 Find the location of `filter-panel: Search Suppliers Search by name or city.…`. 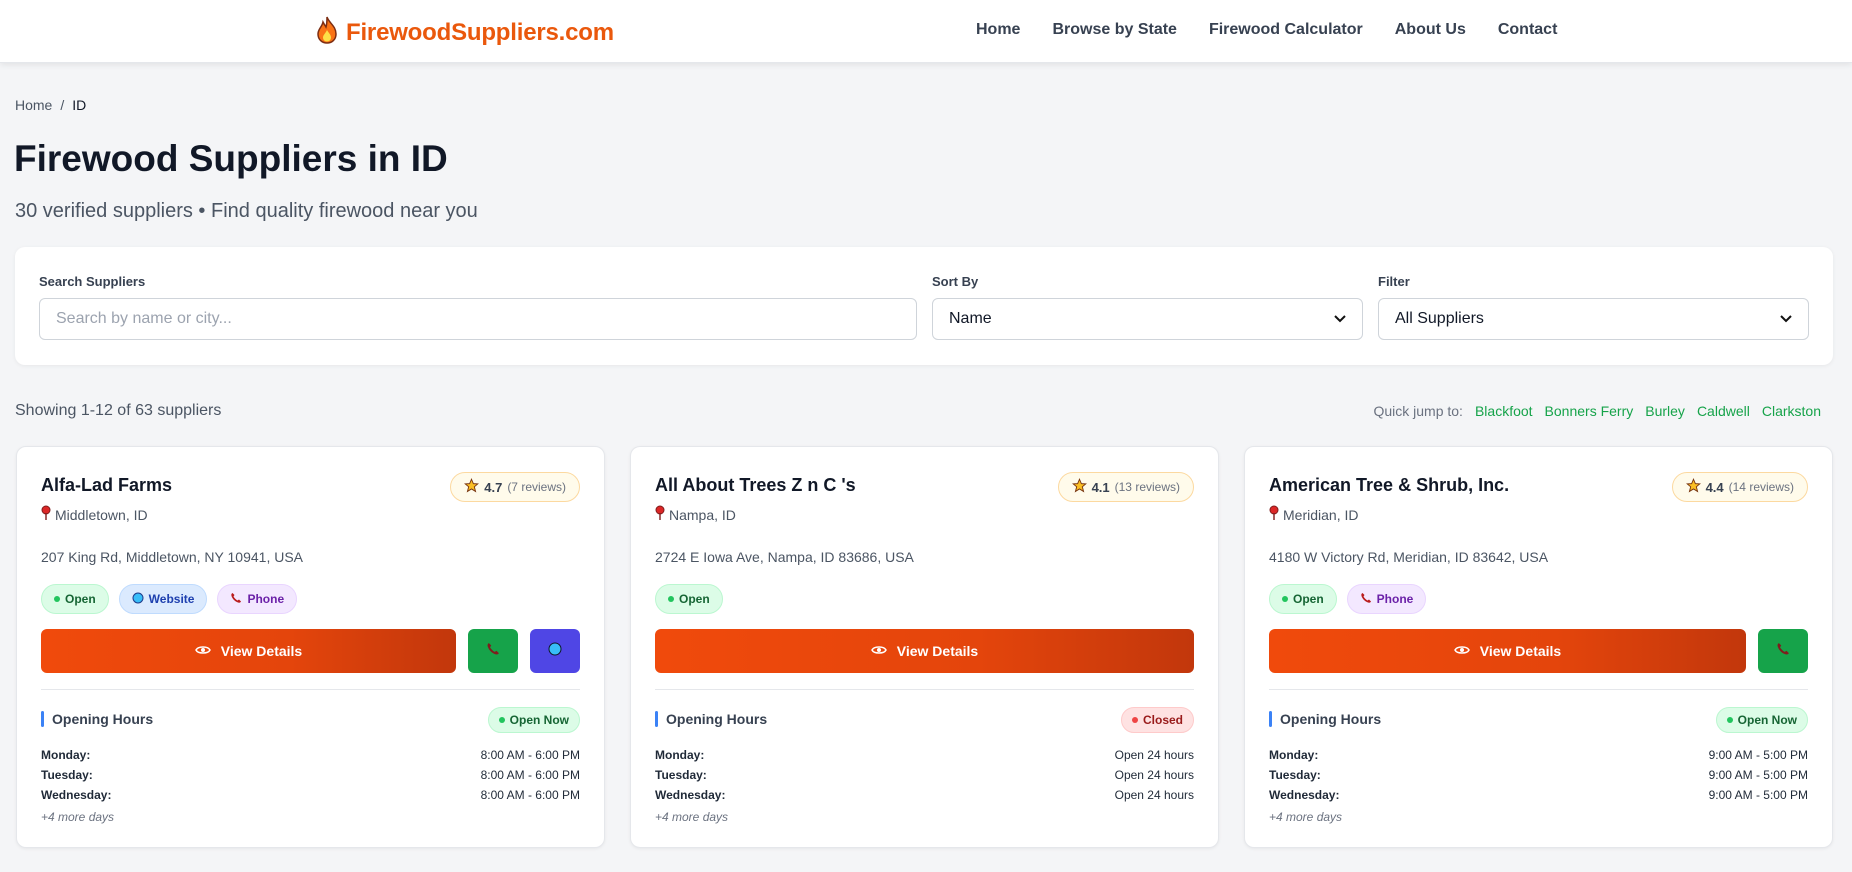

filter-panel: Search Suppliers Search by name or city.… is located at coordinates (924, 306).